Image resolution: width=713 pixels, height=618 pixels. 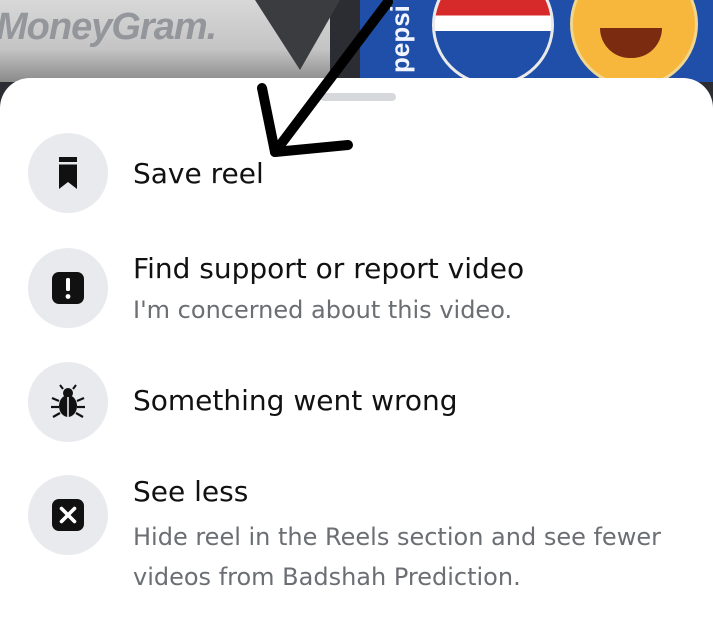 I want to click on menu-item-title: Find support or report video, so click(x=329, y=268).